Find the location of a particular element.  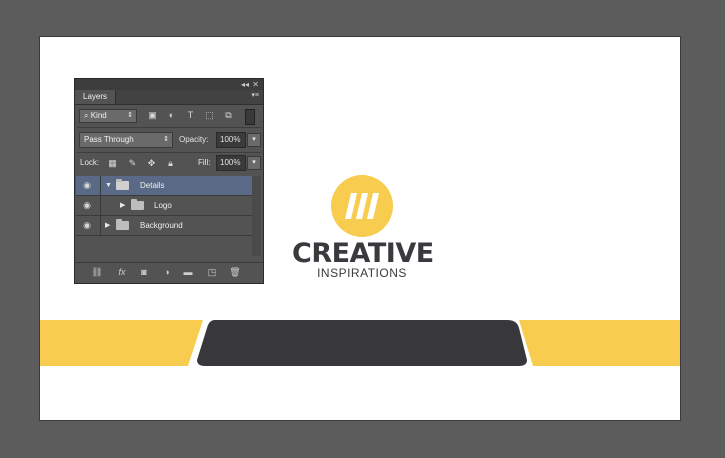

collapse-icon: ◂◂ is located at coordinates (245, 84).